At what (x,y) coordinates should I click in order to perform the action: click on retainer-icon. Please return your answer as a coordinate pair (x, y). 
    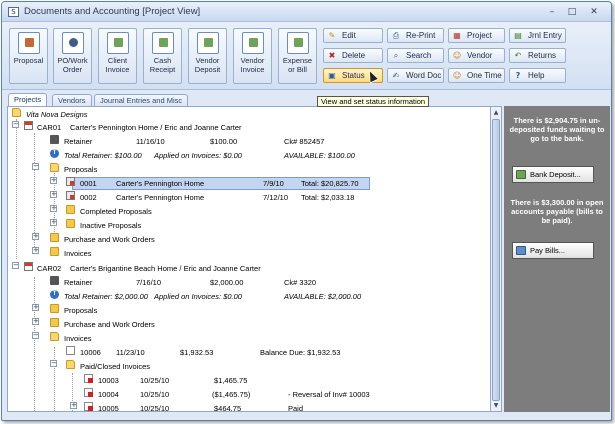
    Looking at the image, I should click on (54, 280).